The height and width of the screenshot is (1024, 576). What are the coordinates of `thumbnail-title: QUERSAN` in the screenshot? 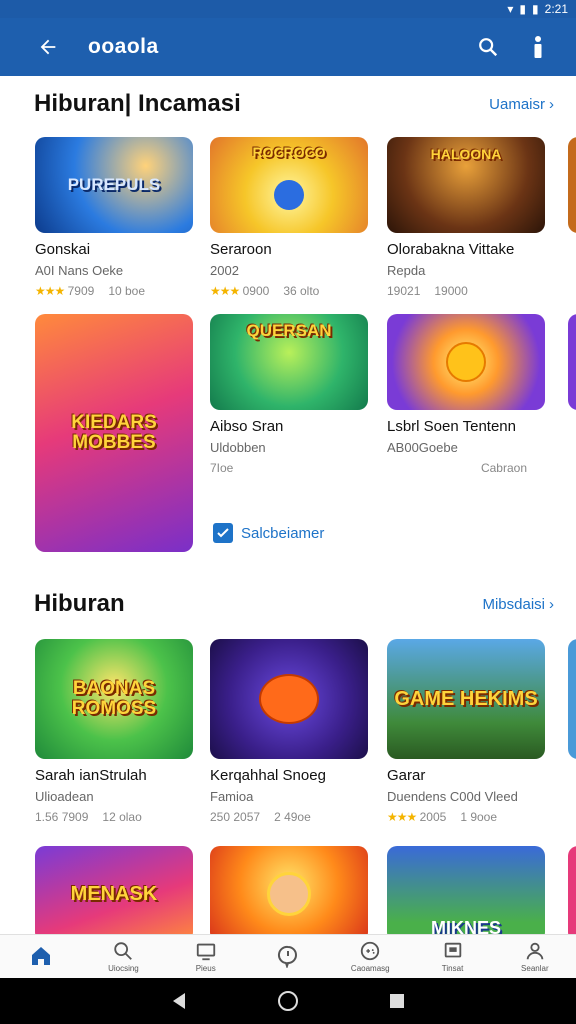 It's located at (289, 330).